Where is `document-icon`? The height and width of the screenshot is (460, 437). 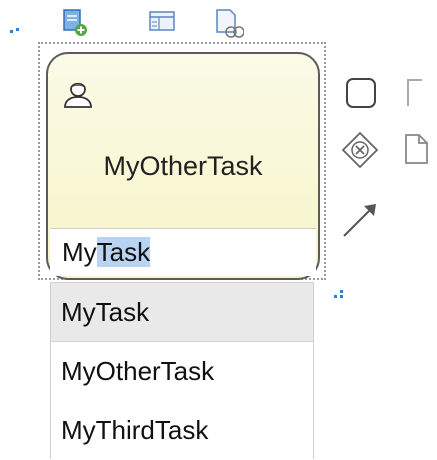
document-icon is located at coordinates (417, 149).